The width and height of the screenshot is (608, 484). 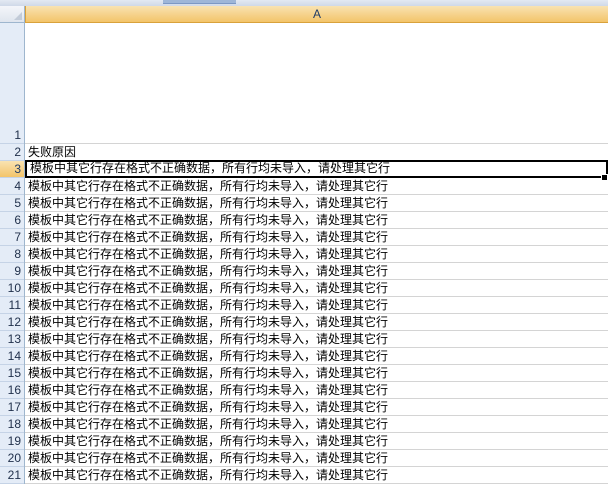 I want to click on row-header: 21, so click(x=12, y=475).